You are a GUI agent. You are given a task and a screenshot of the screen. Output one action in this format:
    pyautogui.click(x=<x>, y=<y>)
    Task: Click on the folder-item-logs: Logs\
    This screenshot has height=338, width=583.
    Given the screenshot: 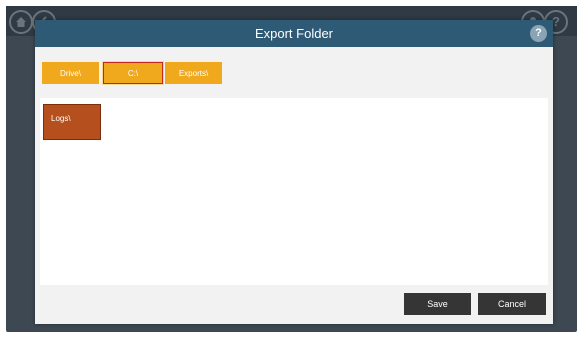 What is the action you would take?
    pyautogui.click(x=72, y=122)
    